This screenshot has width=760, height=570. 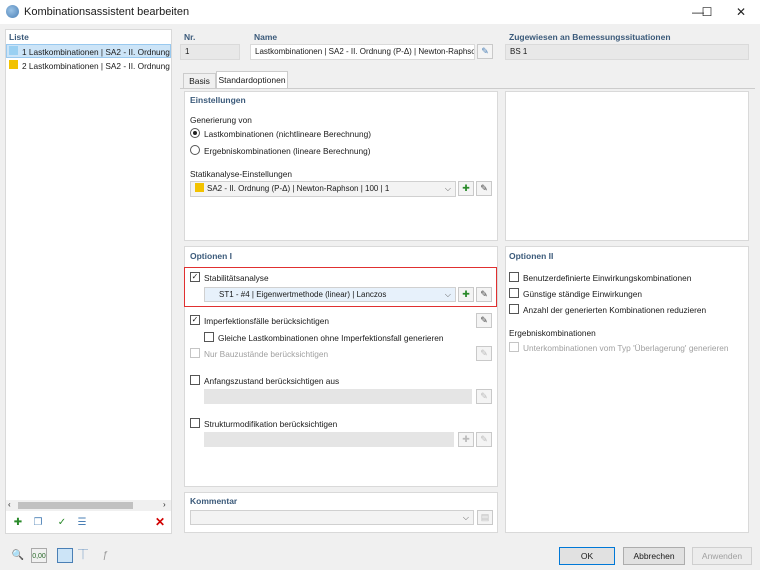 I want to click on tab-basis: Basis, so click(x=199, y=80).